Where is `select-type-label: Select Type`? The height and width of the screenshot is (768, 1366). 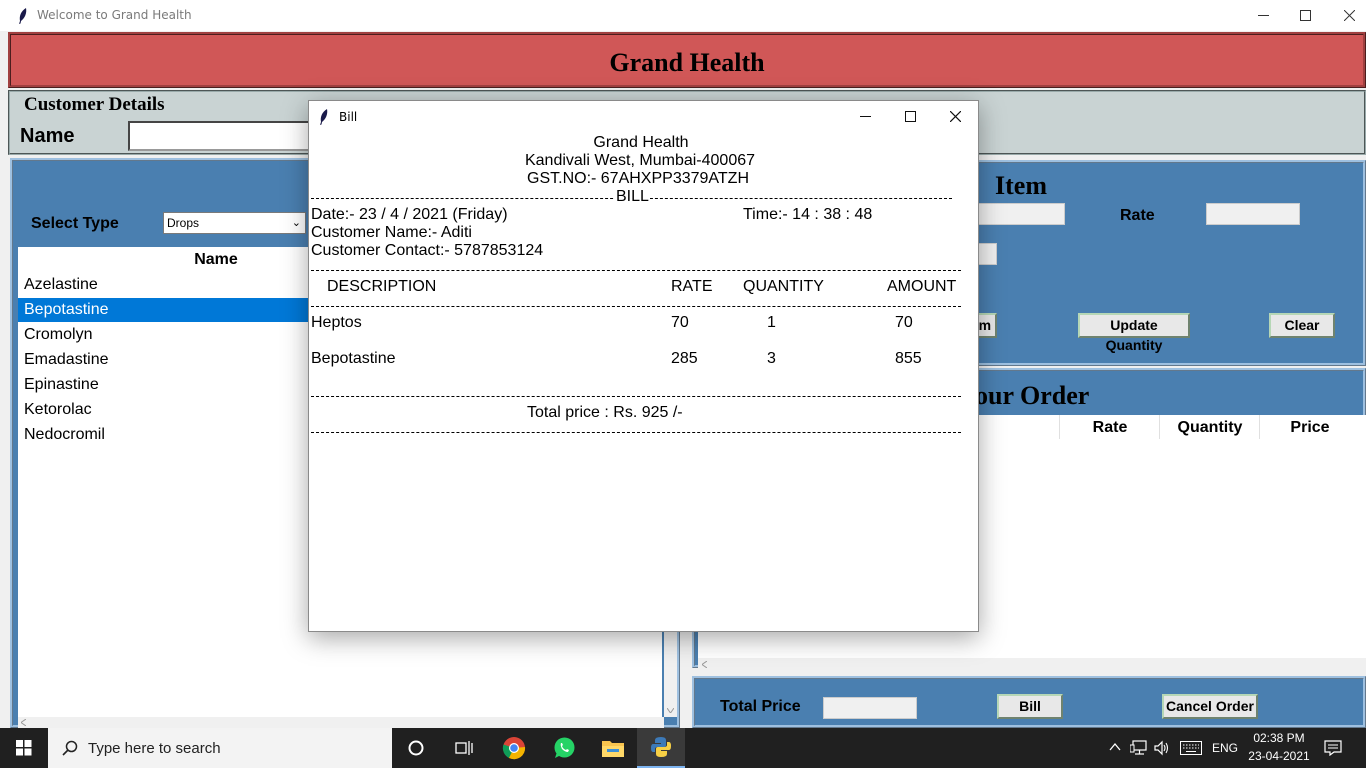
select-type-label: Select Type is located at coordinates (75, 223).